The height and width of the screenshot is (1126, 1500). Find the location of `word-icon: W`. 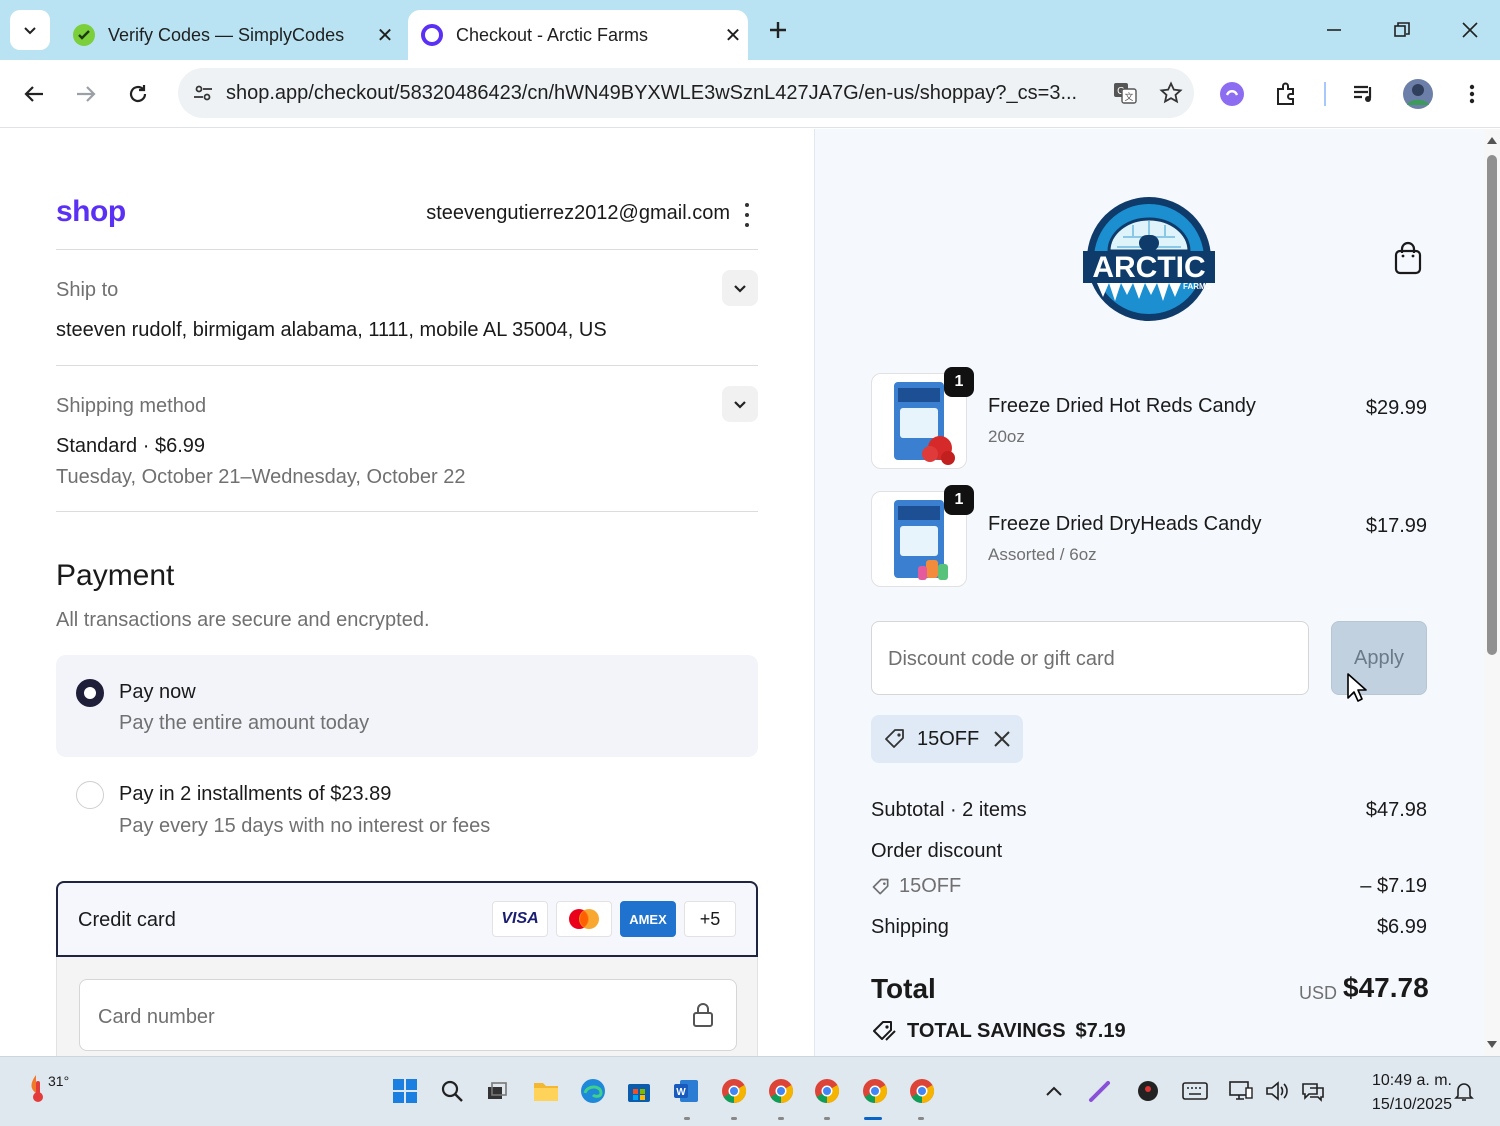

word-icon: W is located at coordinates (686, 1091).